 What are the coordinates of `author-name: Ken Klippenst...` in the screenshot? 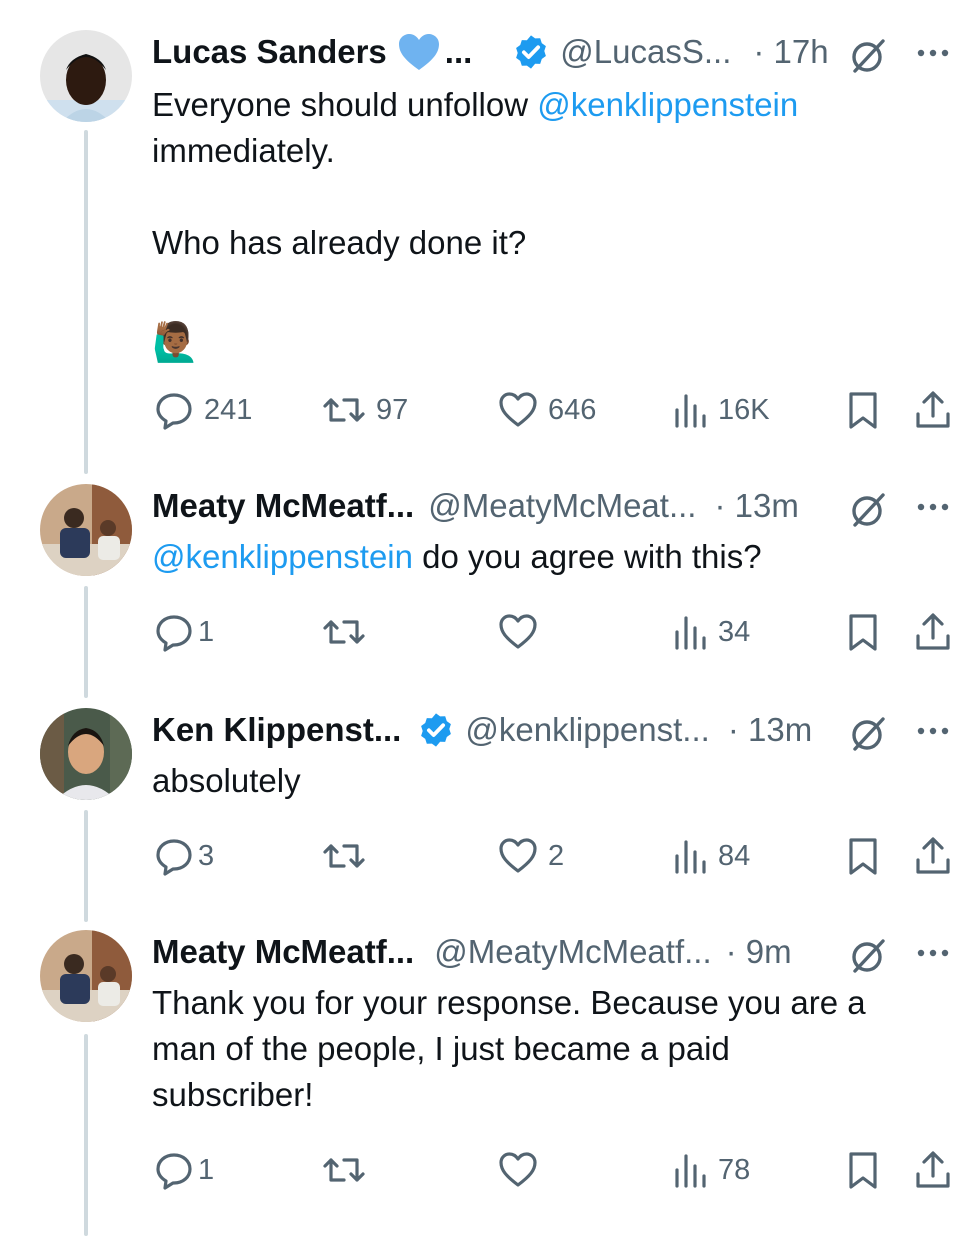 It's located at (276, 730).